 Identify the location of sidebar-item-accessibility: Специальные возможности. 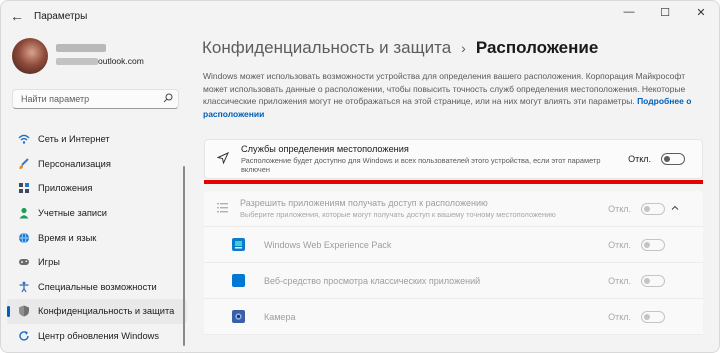
(97, 287).